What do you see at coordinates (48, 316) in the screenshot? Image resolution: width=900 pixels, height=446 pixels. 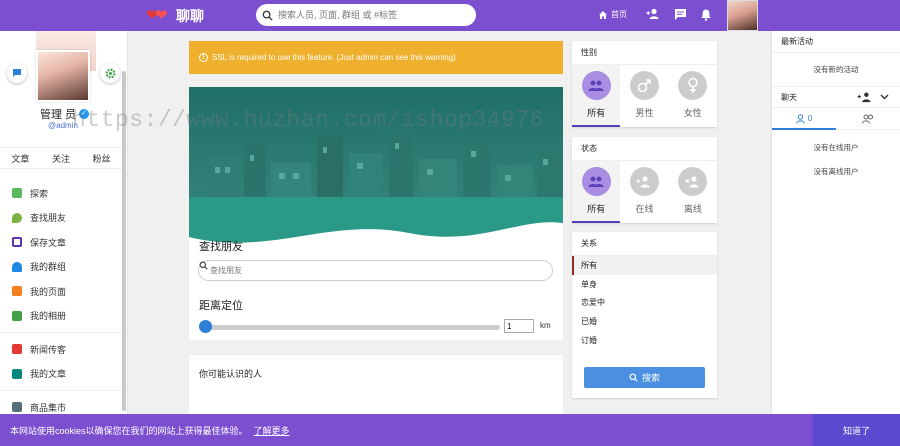 I see `sidebar-item-label: 我的相册` at bounding box center [48, 316].